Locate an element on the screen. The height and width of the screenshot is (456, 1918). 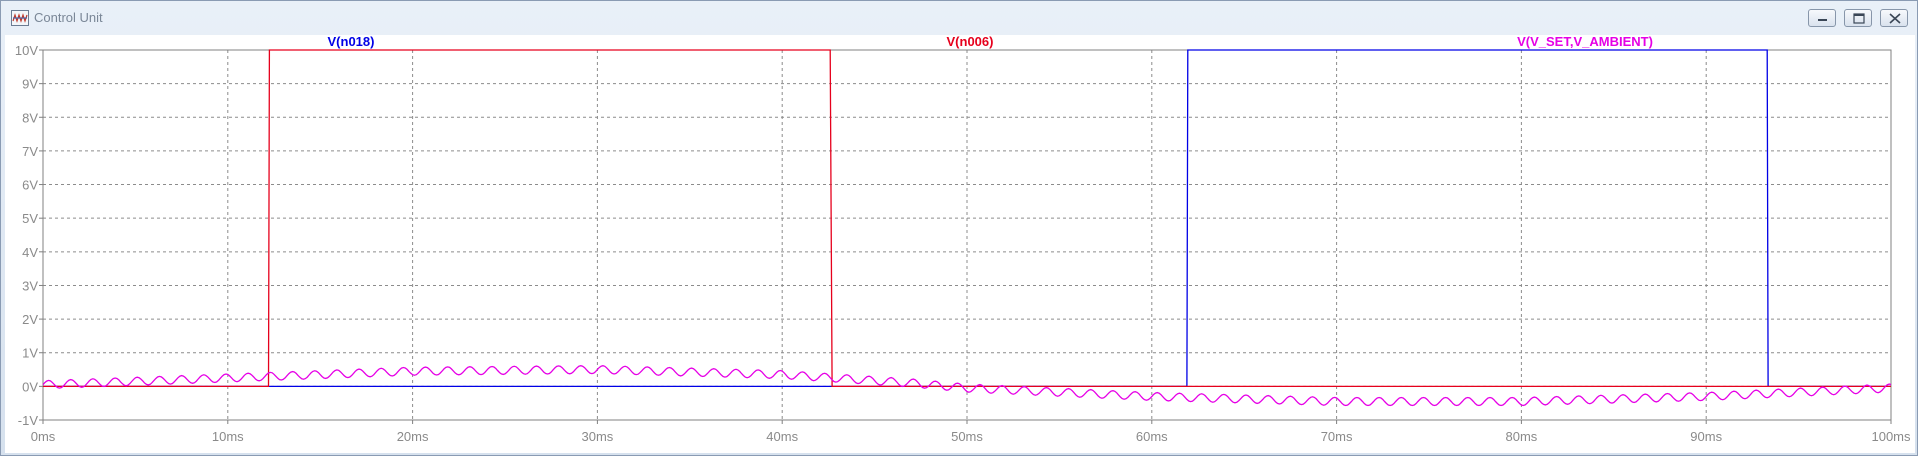
window-title: Control Unit is located at coordinates (68, 17).